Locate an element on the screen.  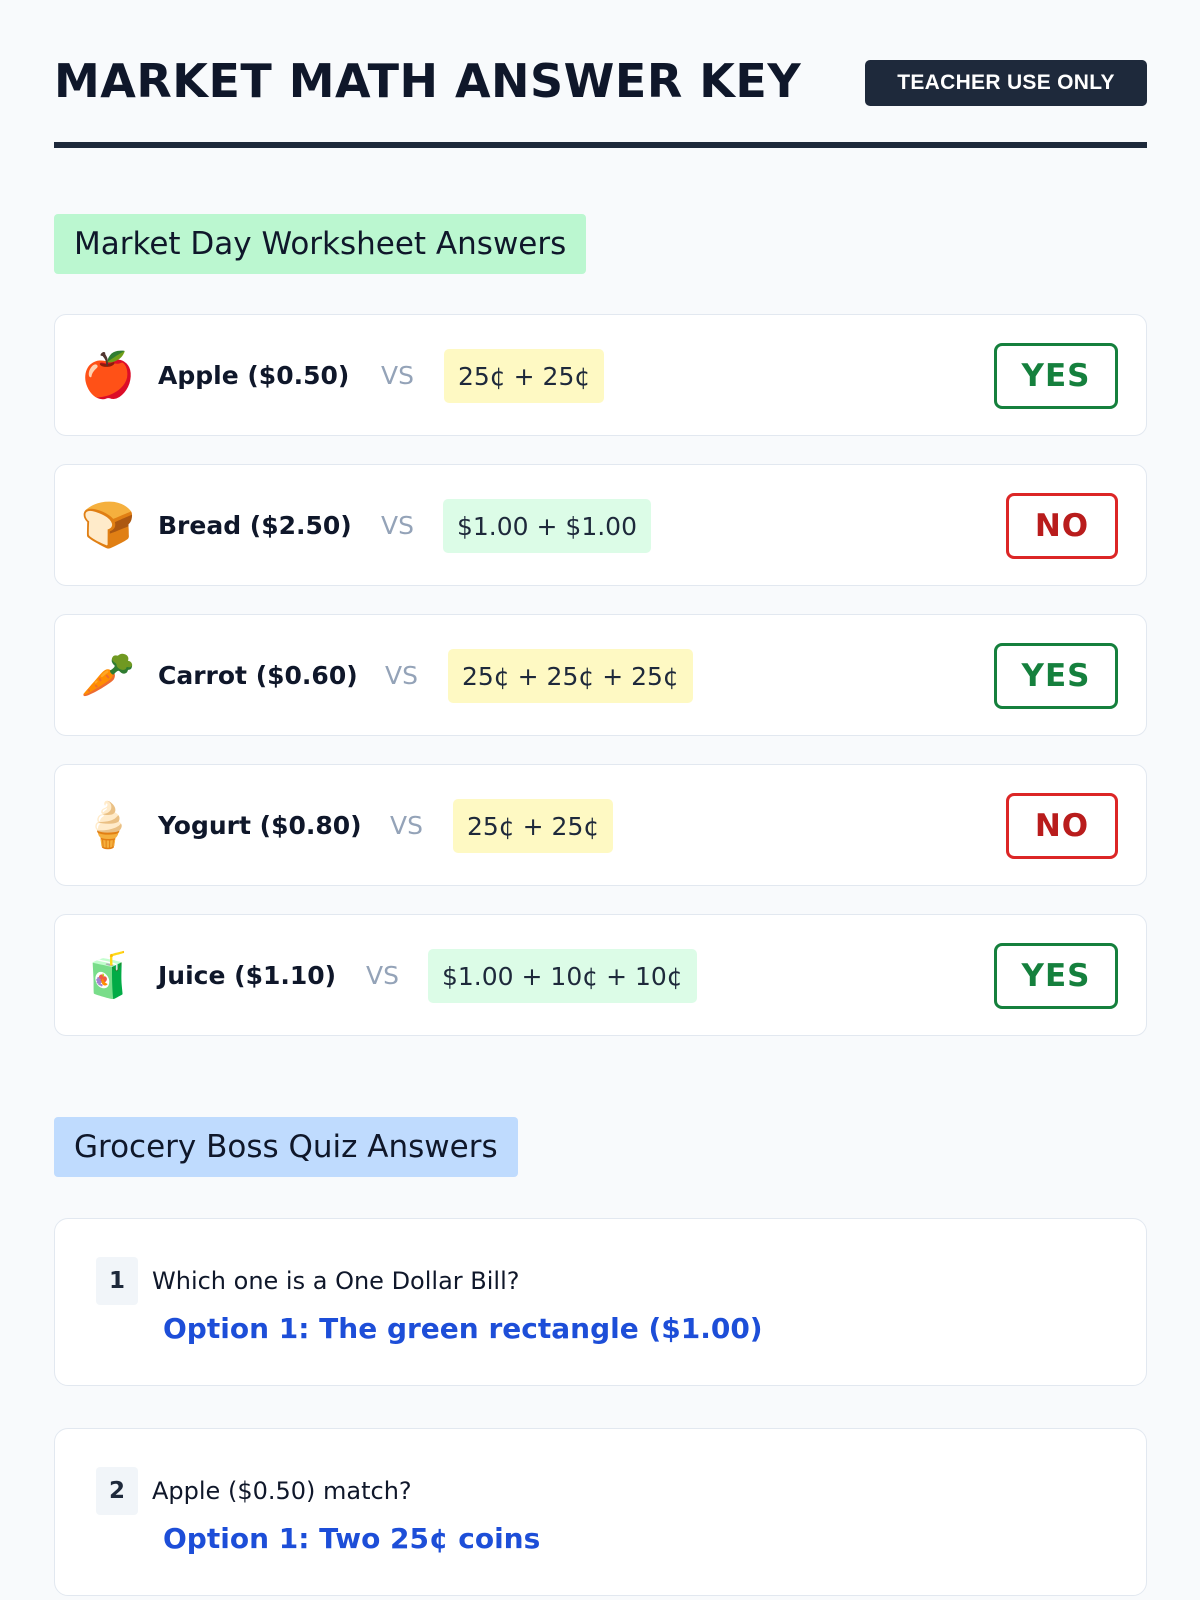
quiz-section-heading: Grocery Boss Quiz Answers is located at coordinates (286, 1147).